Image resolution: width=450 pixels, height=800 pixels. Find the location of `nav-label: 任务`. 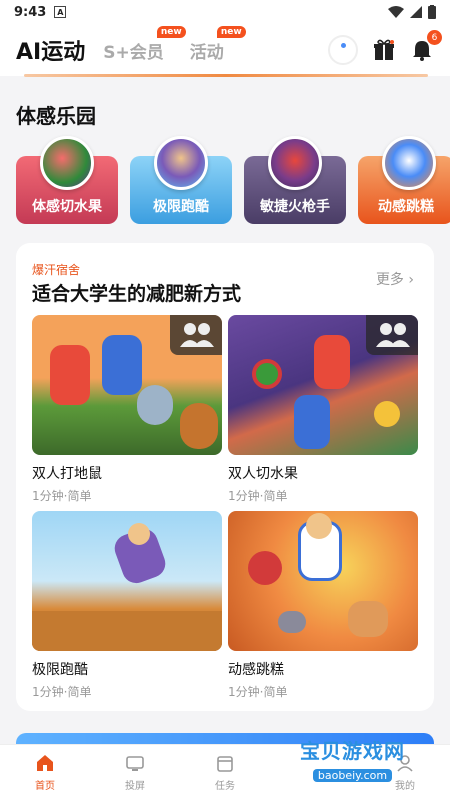

nav-label: 任务 is located at coordinates (225, 786).